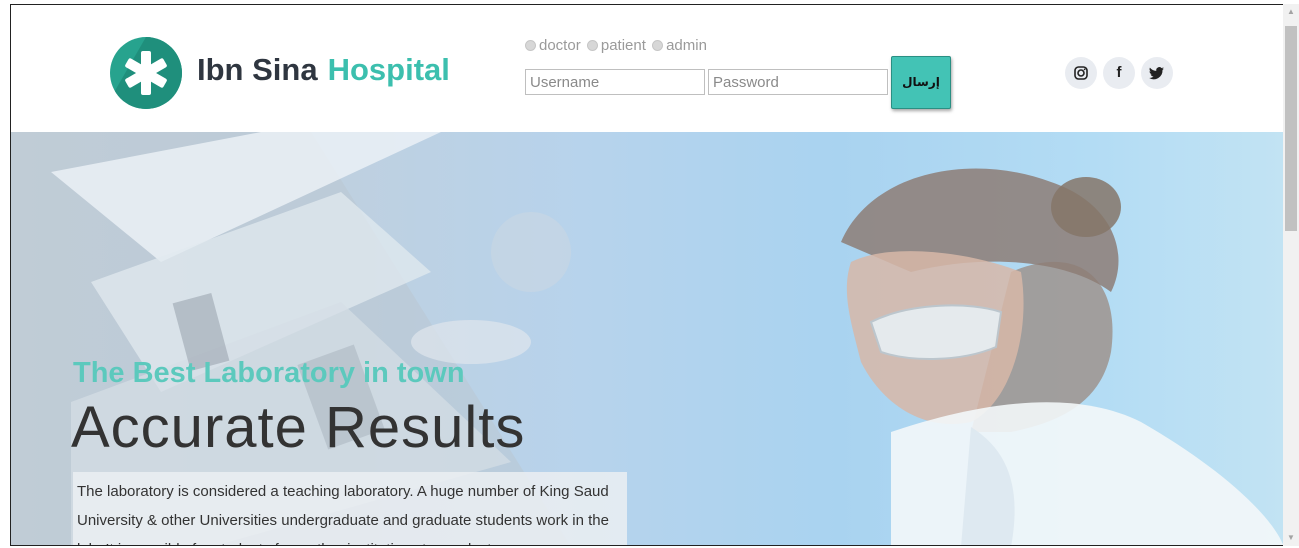 The height and width of the screenshot is (548, 1299). Describe the element at coordinates (298, 427) in the screenshot. I see `hero-headline: Accurate Results` at that location.